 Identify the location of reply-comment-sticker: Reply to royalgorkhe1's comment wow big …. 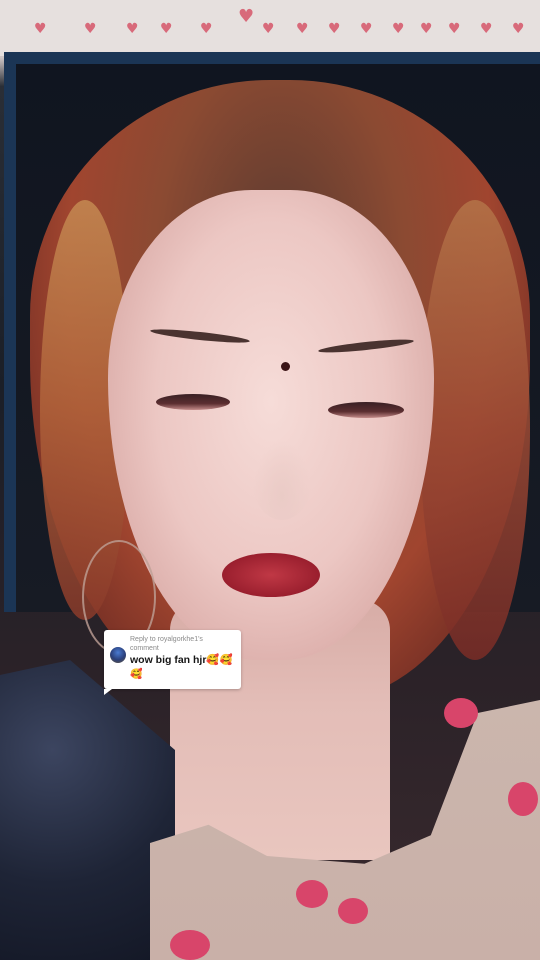
(172, 662).